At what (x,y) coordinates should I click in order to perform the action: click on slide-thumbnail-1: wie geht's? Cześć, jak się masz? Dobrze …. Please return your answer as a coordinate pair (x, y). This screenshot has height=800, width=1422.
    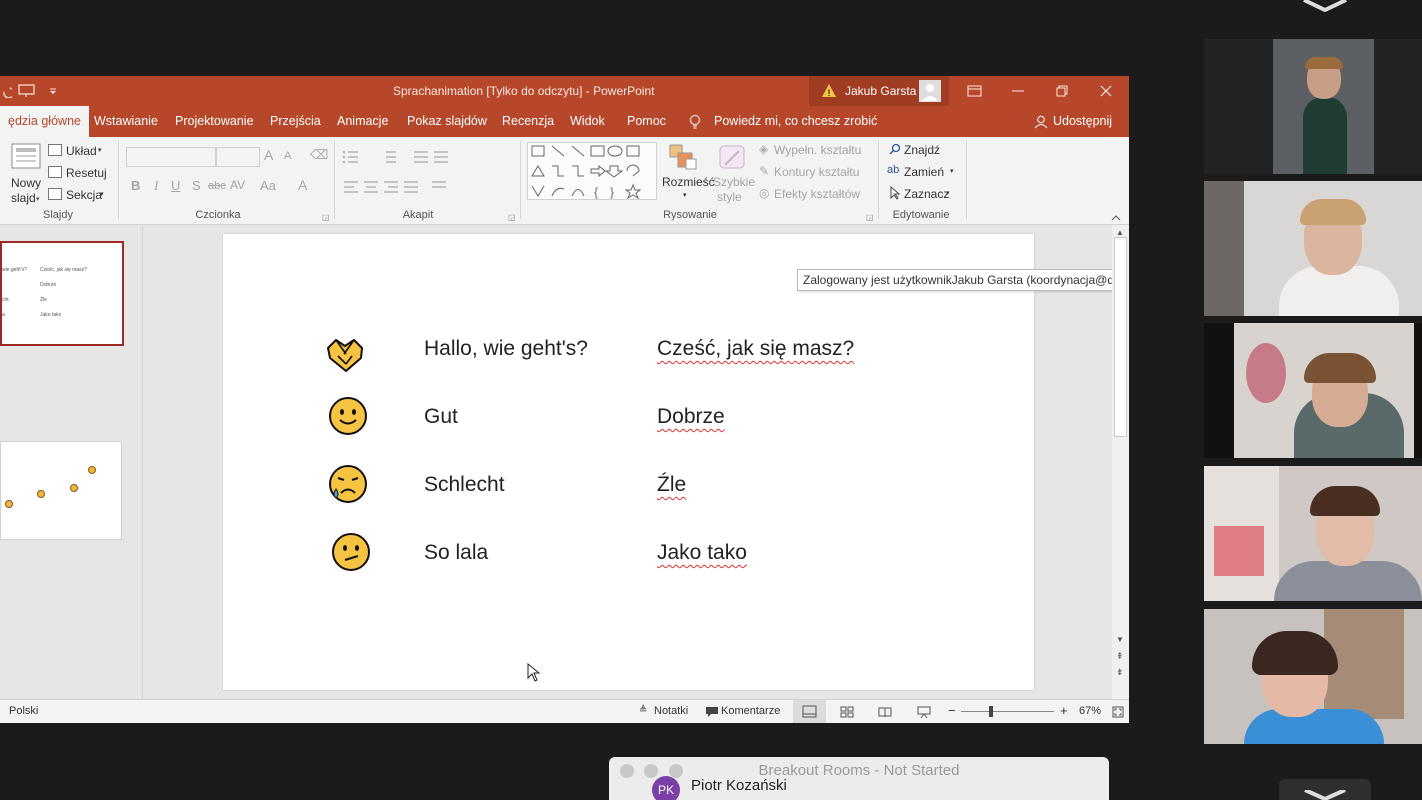
    Looking at the image, I should click on (62, 293).